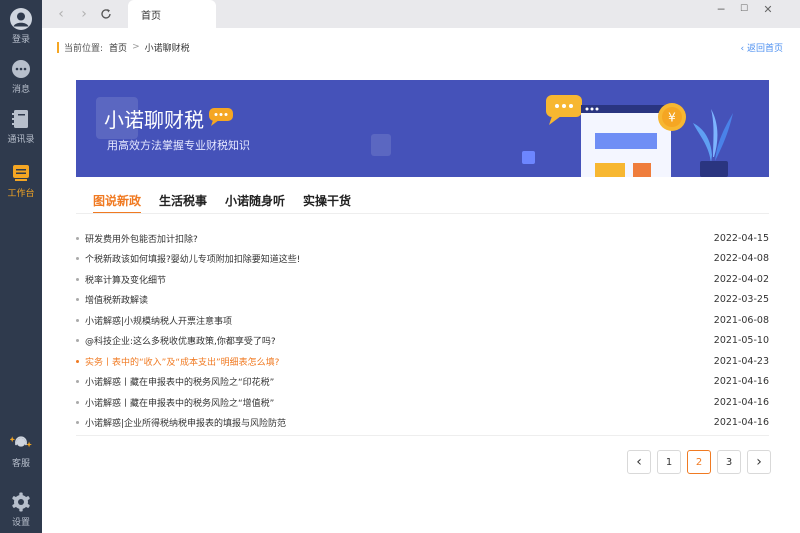 This screenshot has height=533, width=800. Describe the element at coordinates (21, 443) in the screenshot. I see `customer-service-icon` at that location.